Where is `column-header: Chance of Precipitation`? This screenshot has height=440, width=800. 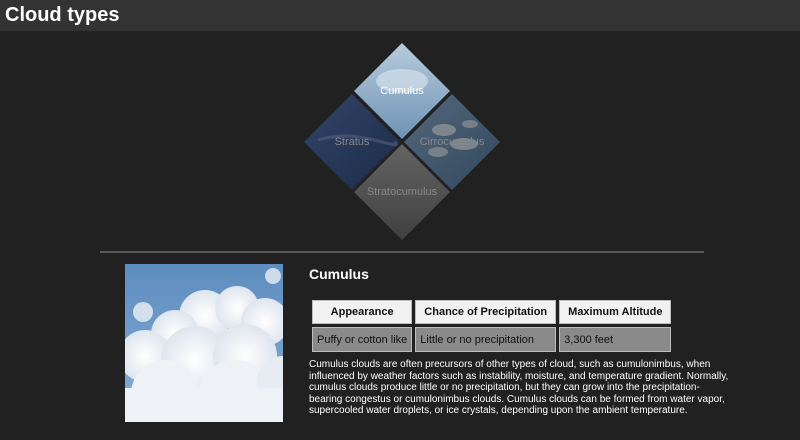
column-header: Chance of Precipitation is located at coordinates (486, 312).